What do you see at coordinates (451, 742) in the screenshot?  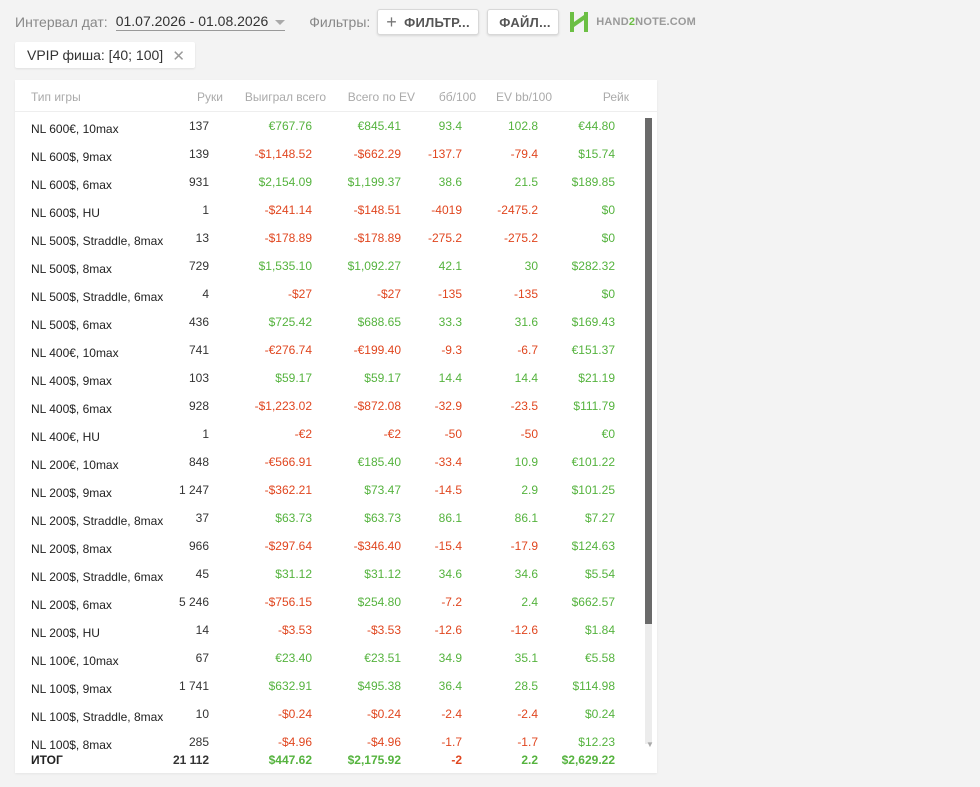 I see `row-bb100: -1.7` at bounding box center [451, 742].